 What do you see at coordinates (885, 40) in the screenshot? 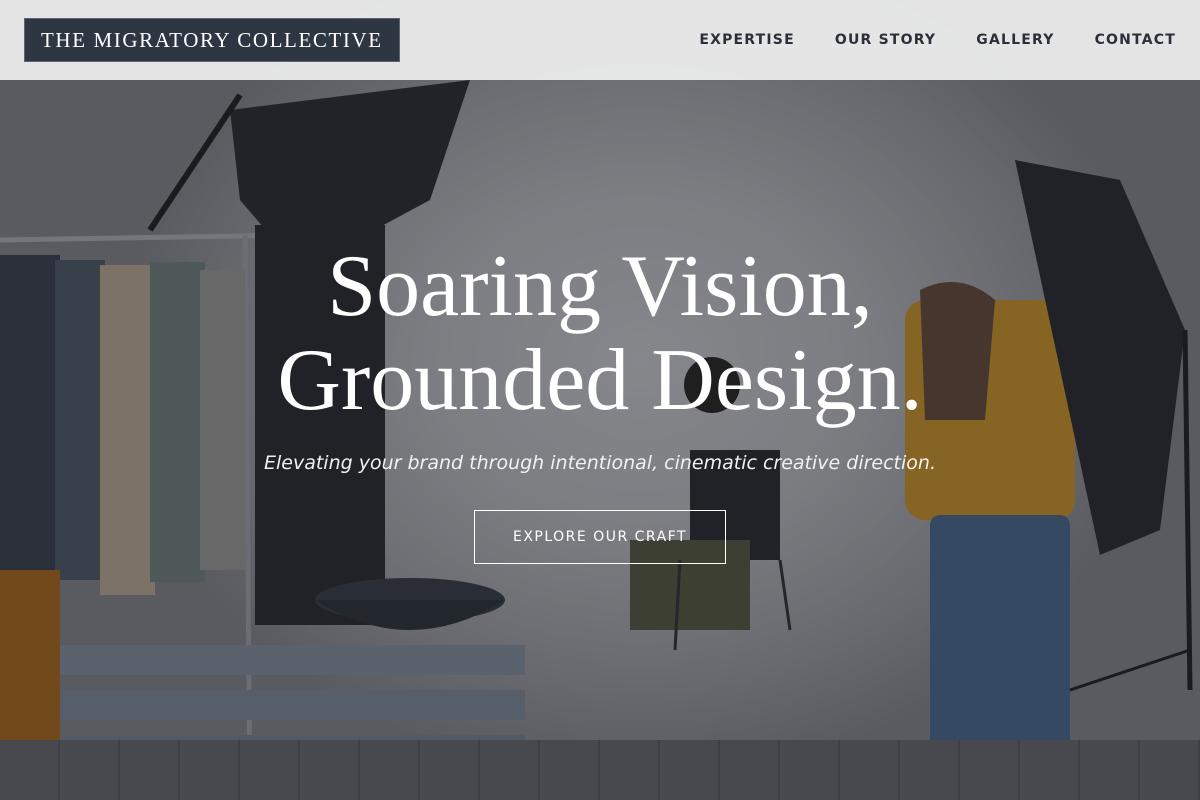
I see `nav-link-our-story: OUR STORY` at bounding box center [885, 40].